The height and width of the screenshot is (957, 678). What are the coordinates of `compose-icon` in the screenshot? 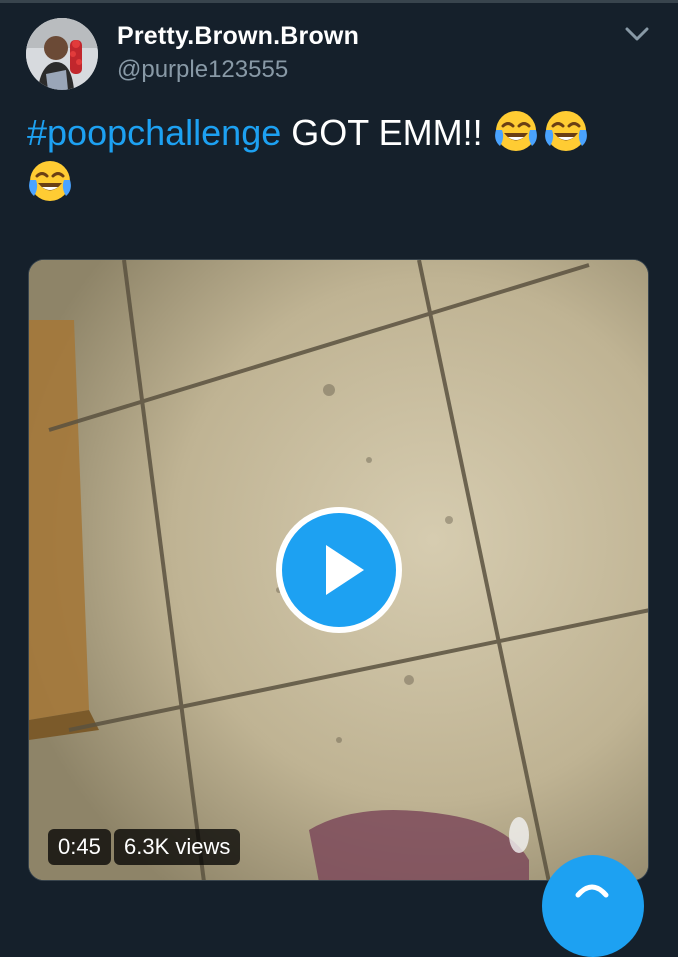 It's located at (592, 891).